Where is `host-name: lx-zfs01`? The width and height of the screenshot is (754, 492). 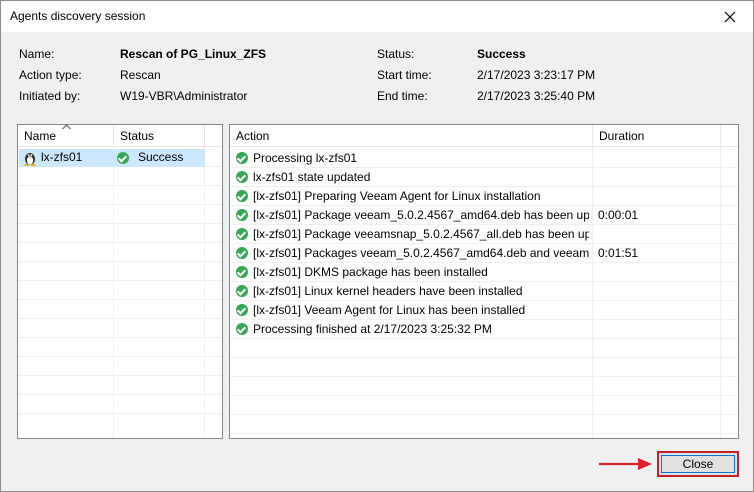
host-name: lx-zfs01 is located at coordinates (62, 157).